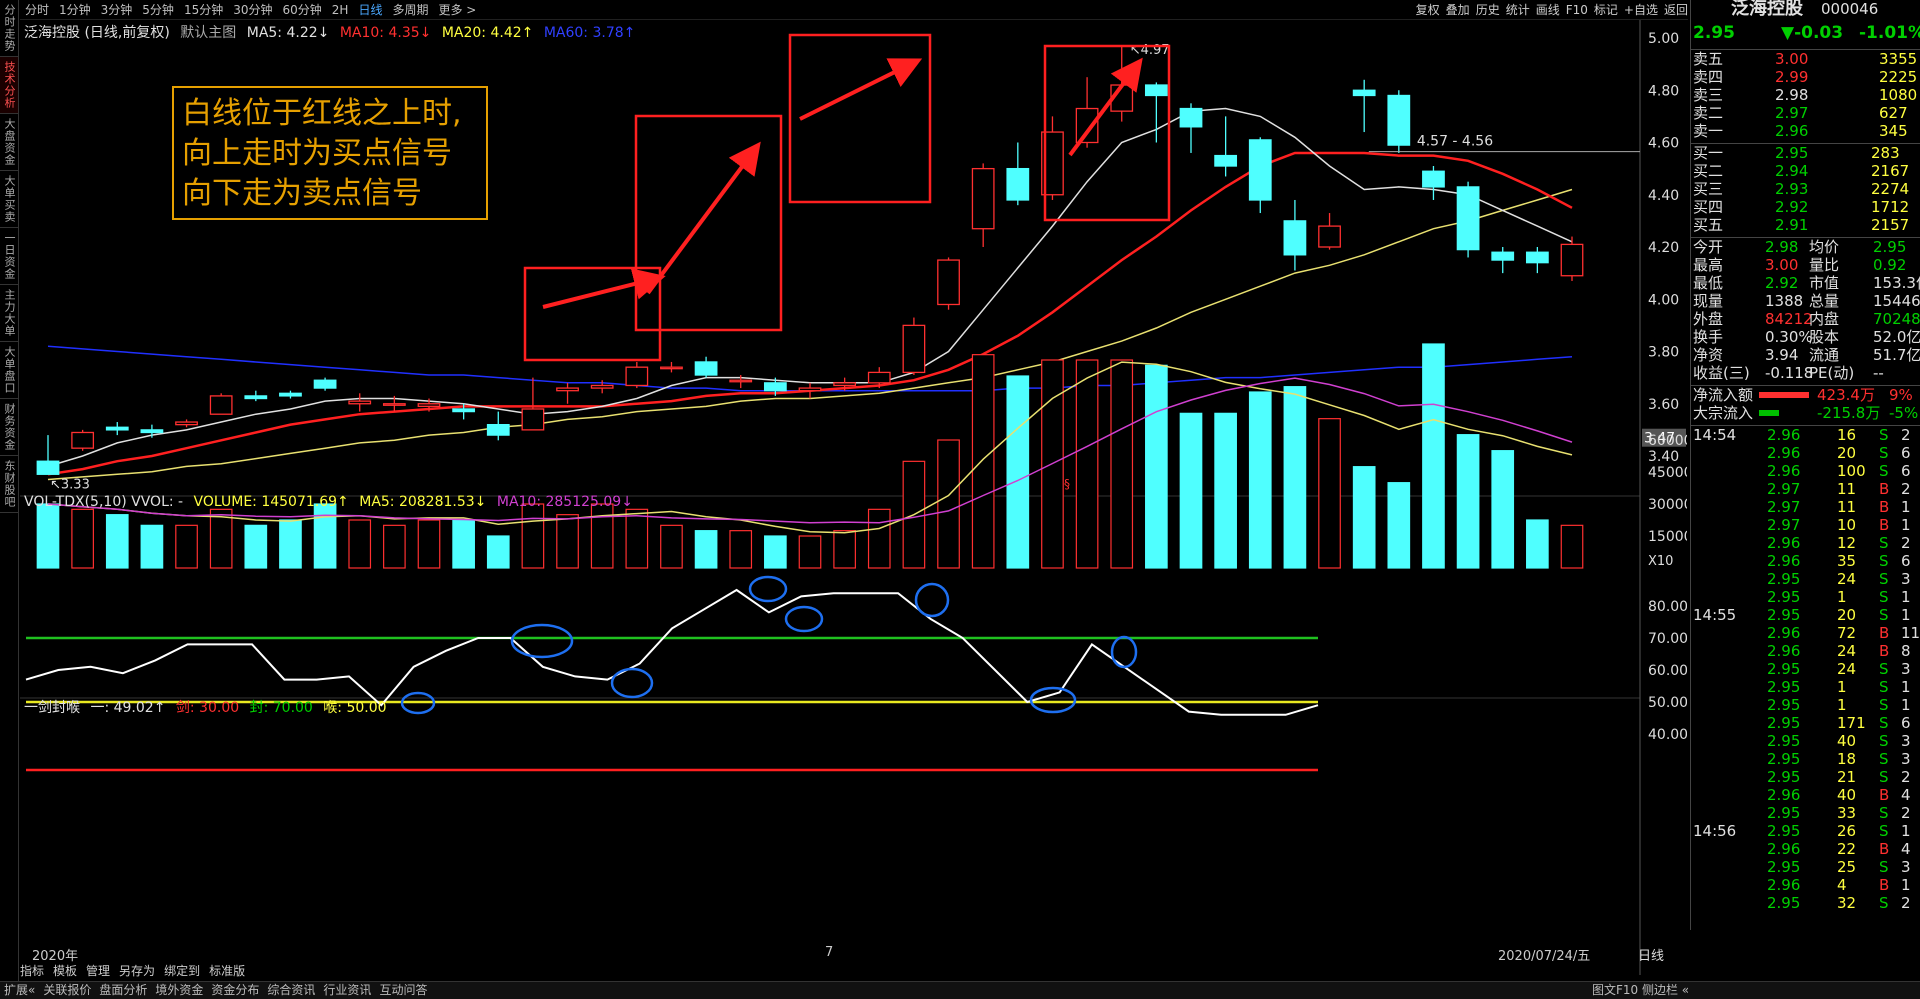  Describe the element at coordinates (1906, 453) in the screenshot. I see `tick-count: 6` at that location.